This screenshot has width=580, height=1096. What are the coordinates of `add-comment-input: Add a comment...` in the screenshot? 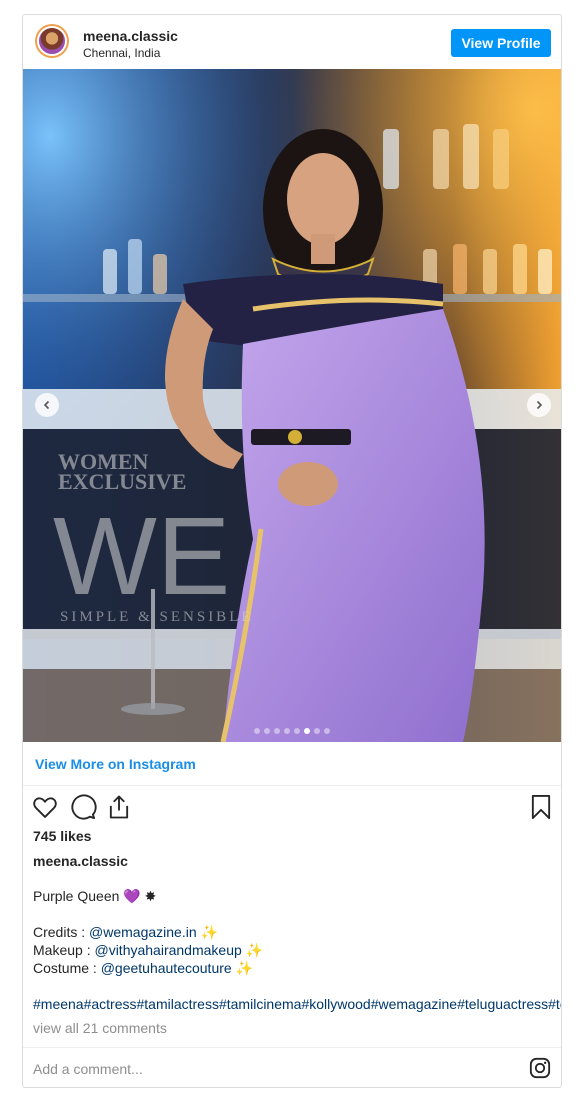 It's located at (88, 1069).